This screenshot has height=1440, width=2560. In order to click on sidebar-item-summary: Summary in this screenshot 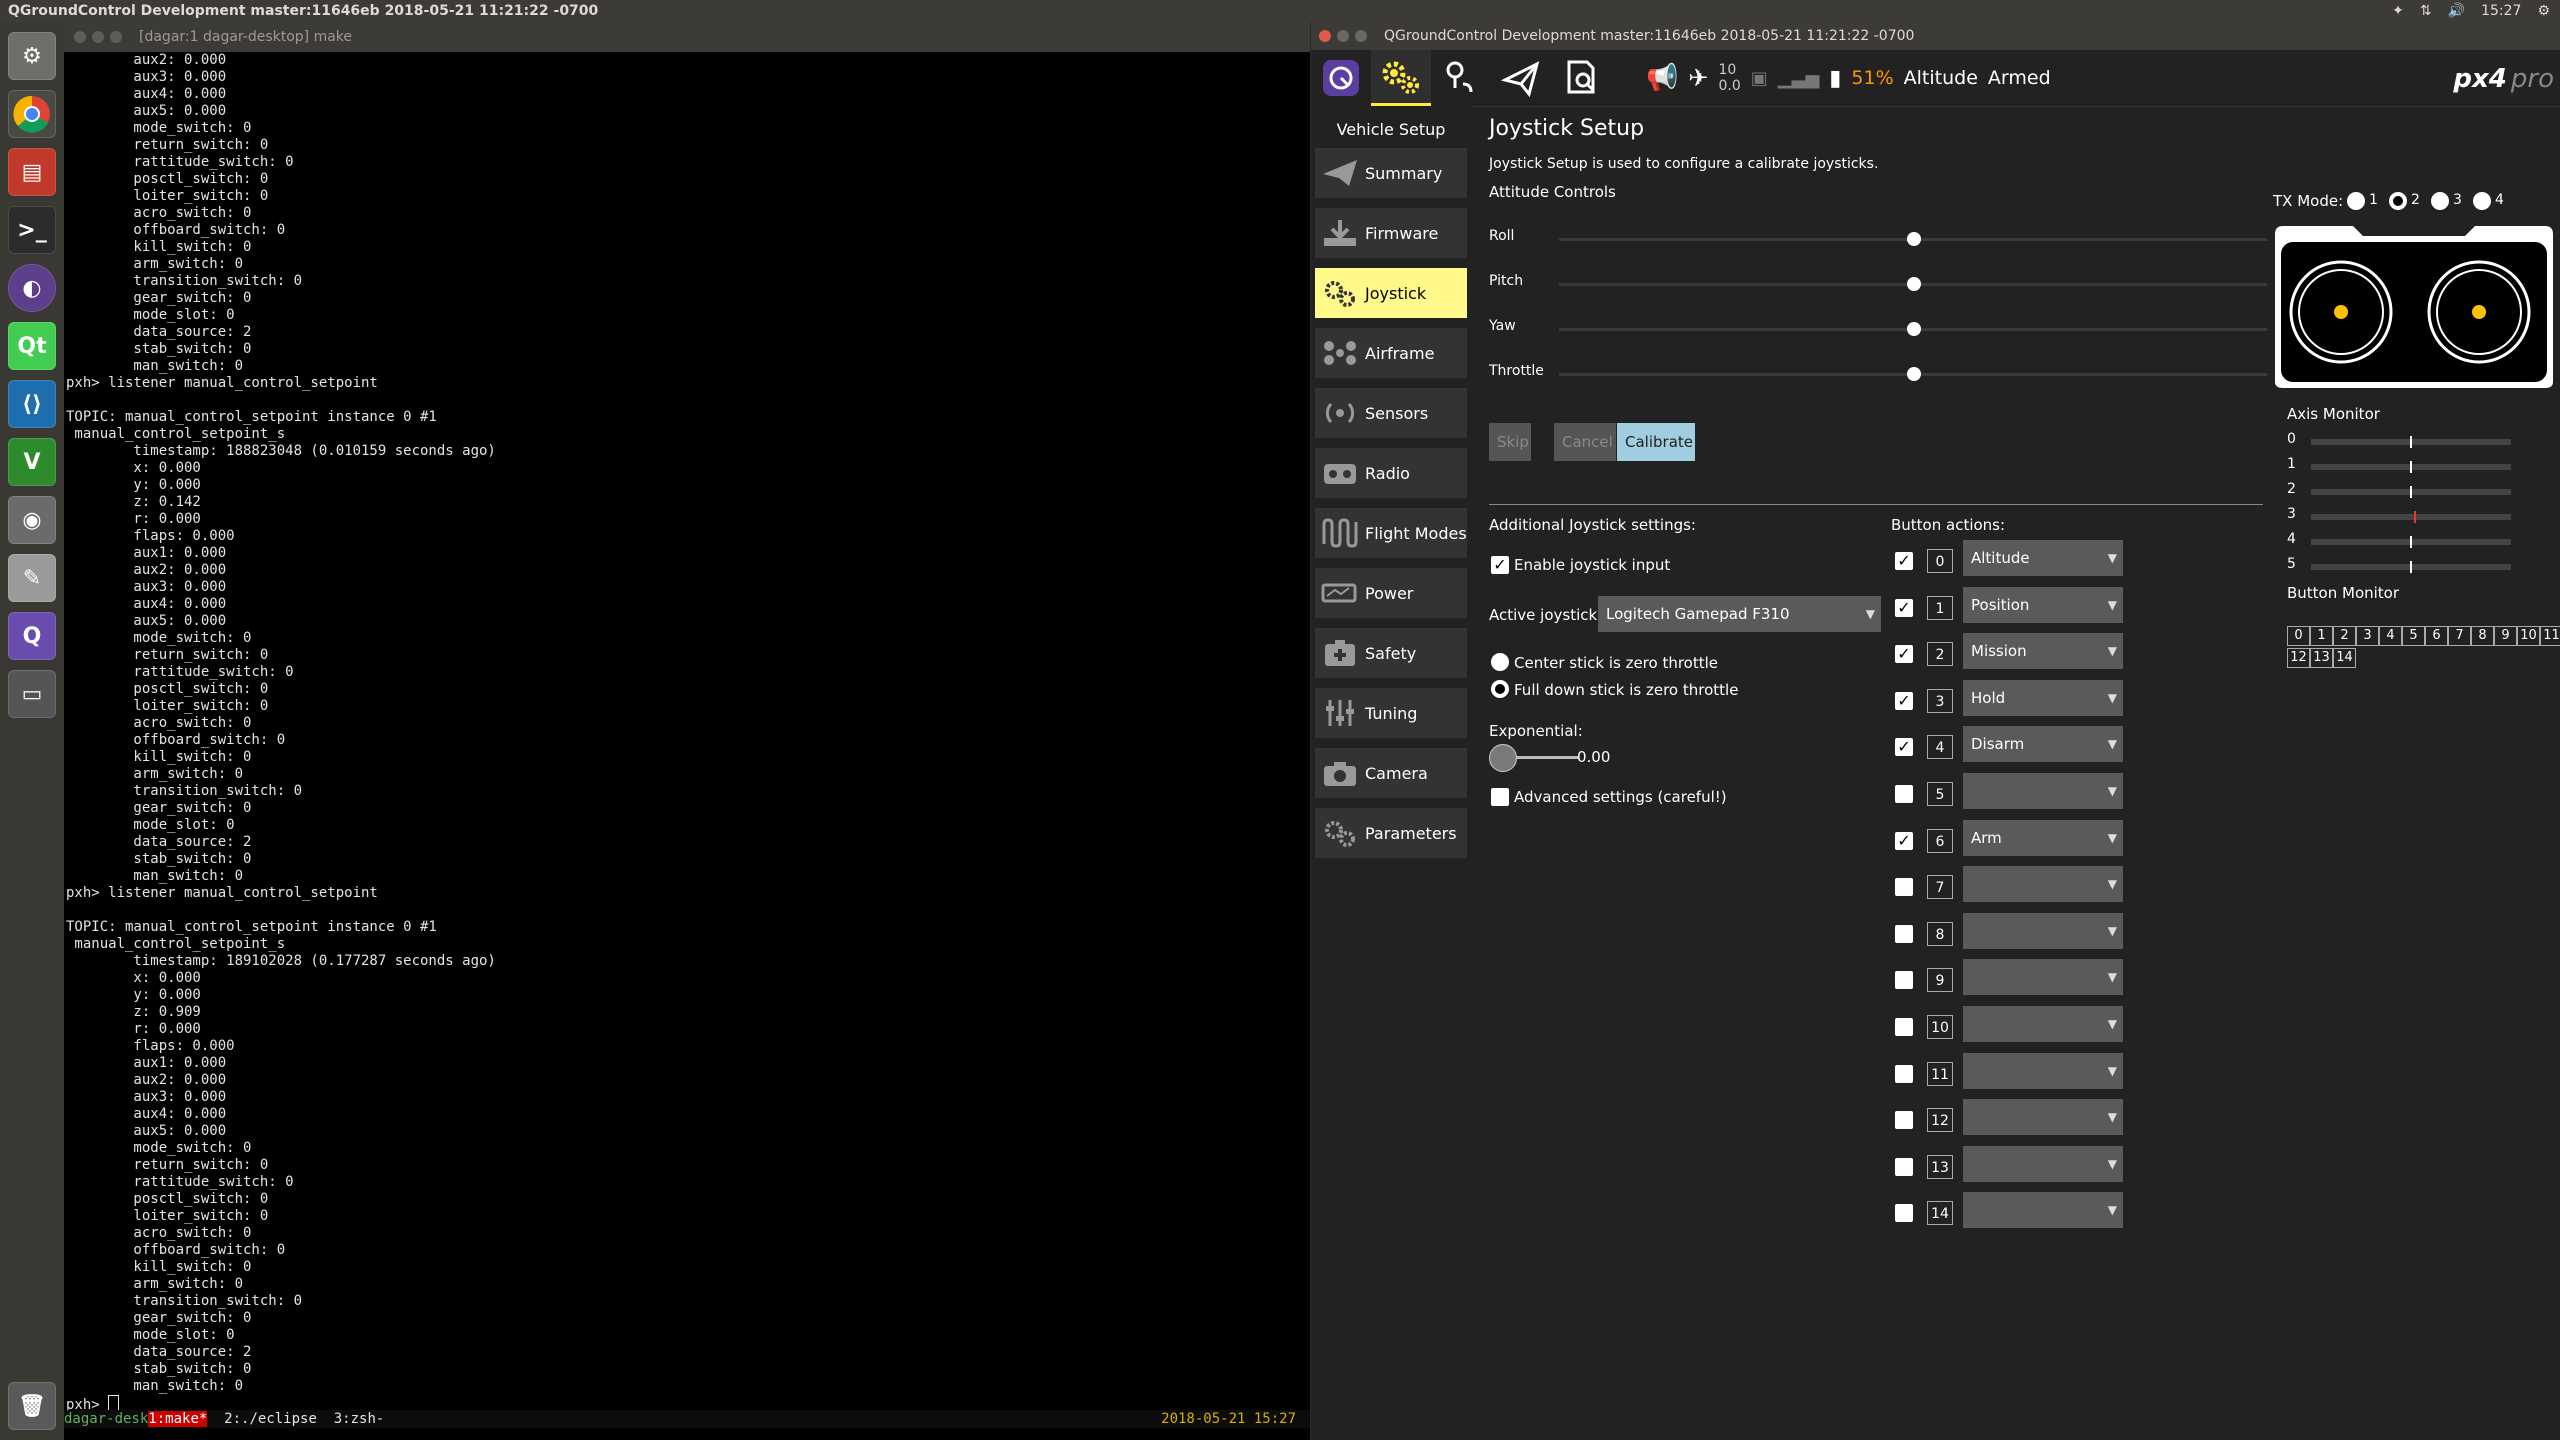, I will do `click(1391, 173)`.